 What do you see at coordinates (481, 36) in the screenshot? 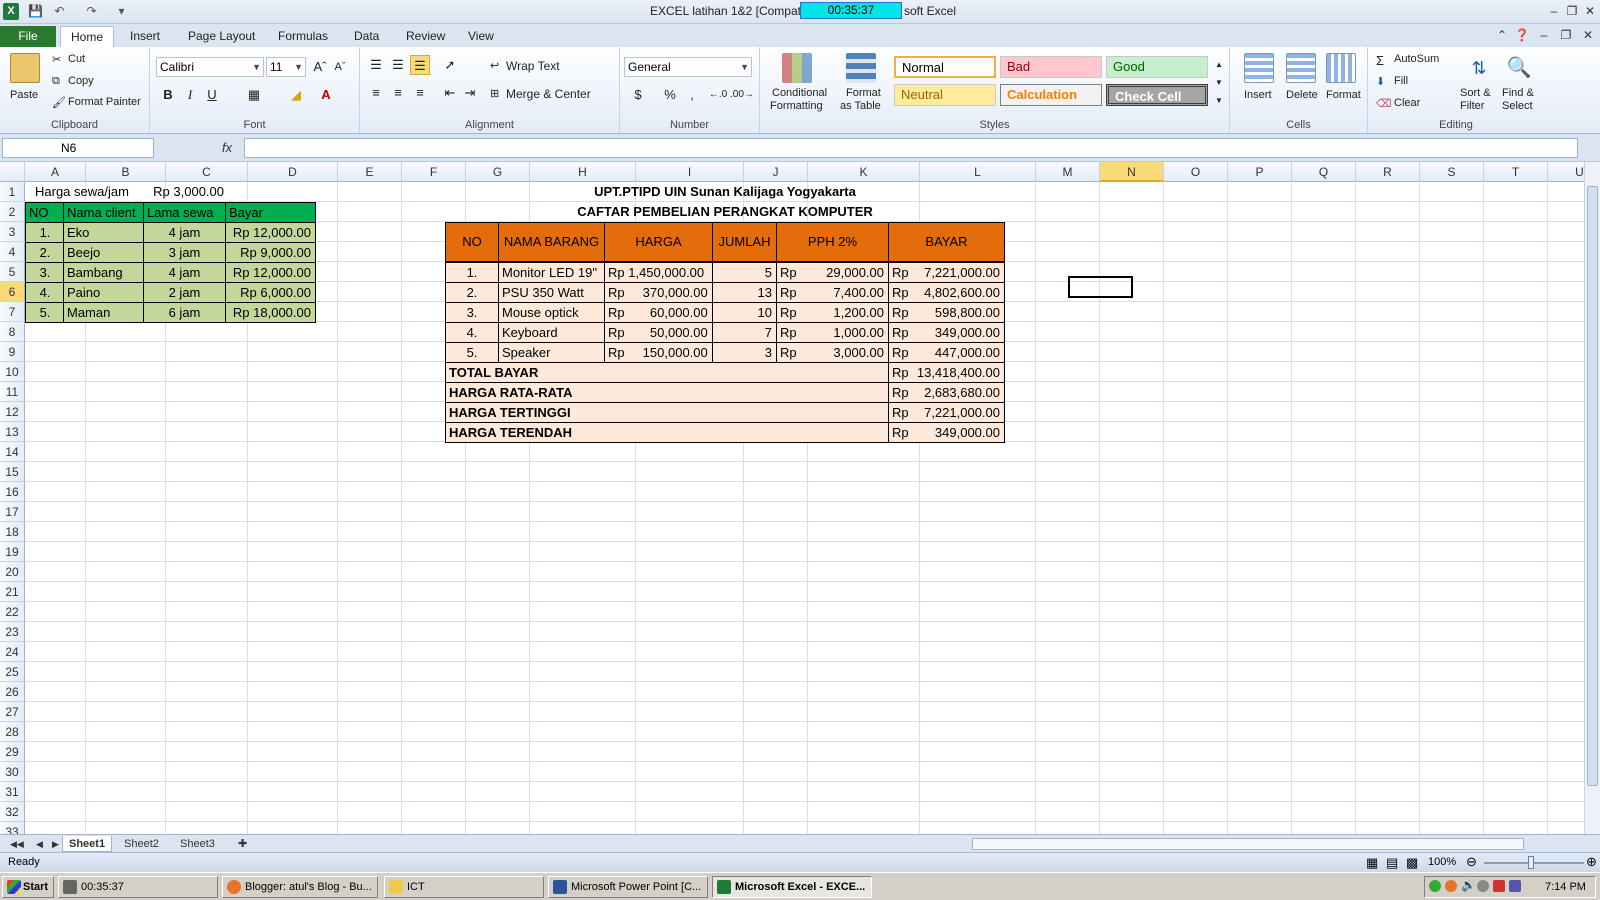
I see `tab-view: View` at bounding box center [481, 36].